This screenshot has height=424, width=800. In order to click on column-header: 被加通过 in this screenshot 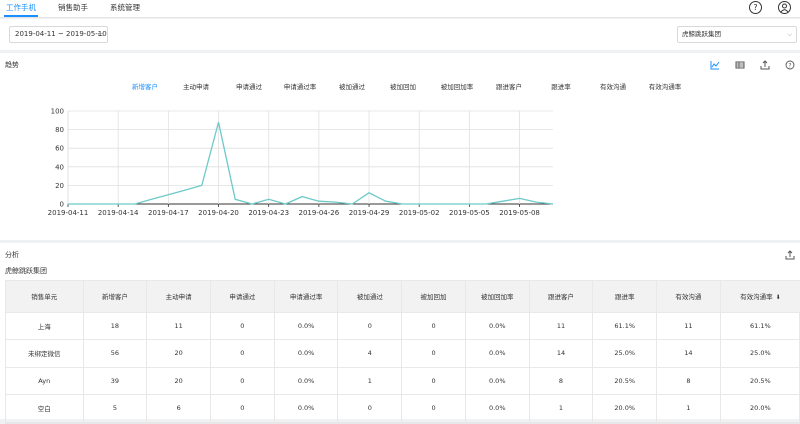, I will do `click(370, 297)`.